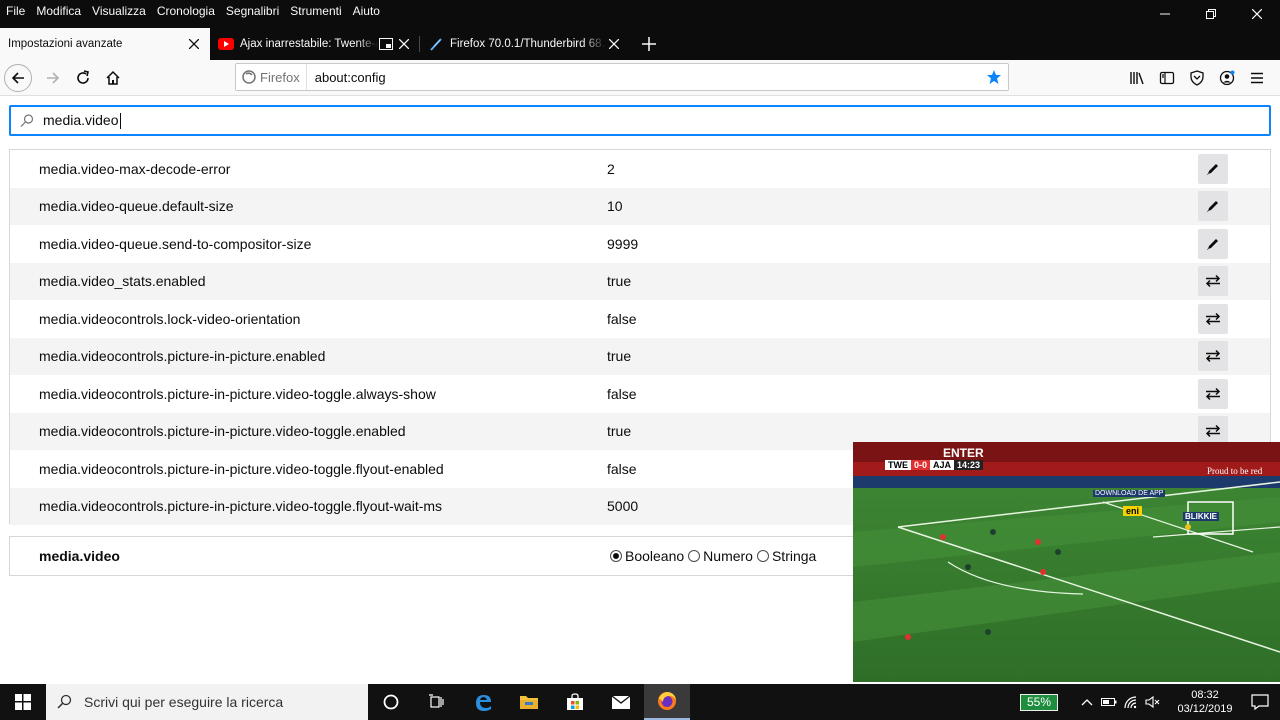 The width and height of the screenshot is (1280, 720). I want to click on taskbar-search-placeholder: Scrivi qui per eseguire la ricerca, so click(184, 702).